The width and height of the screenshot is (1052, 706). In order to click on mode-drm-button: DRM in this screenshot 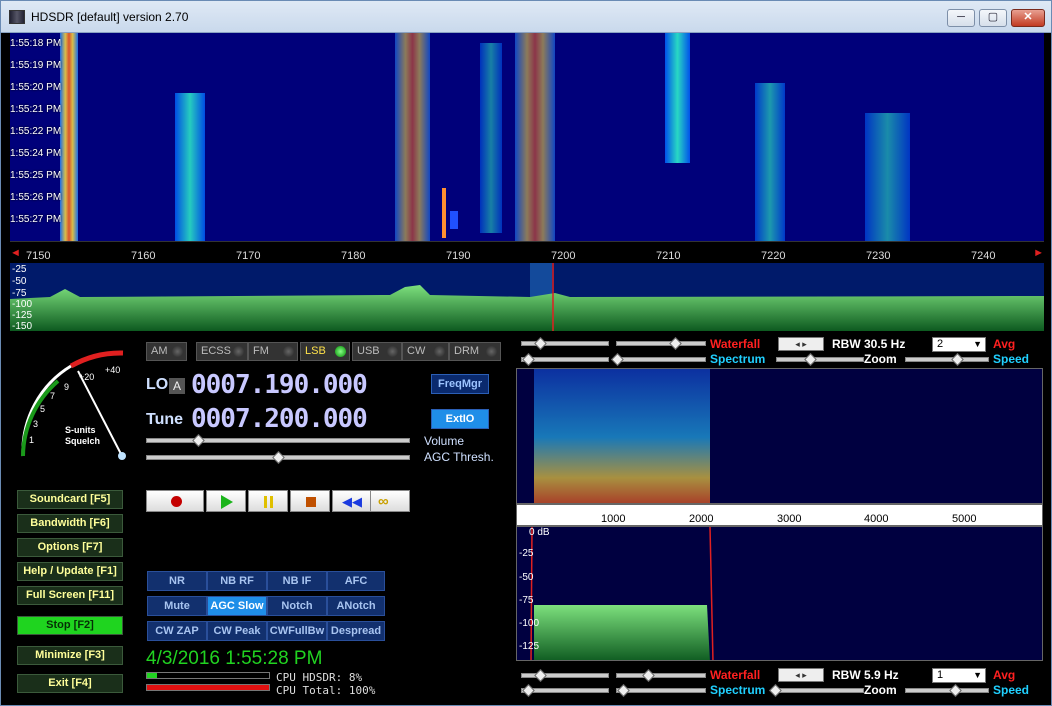, I will do `click(475, 351)`.